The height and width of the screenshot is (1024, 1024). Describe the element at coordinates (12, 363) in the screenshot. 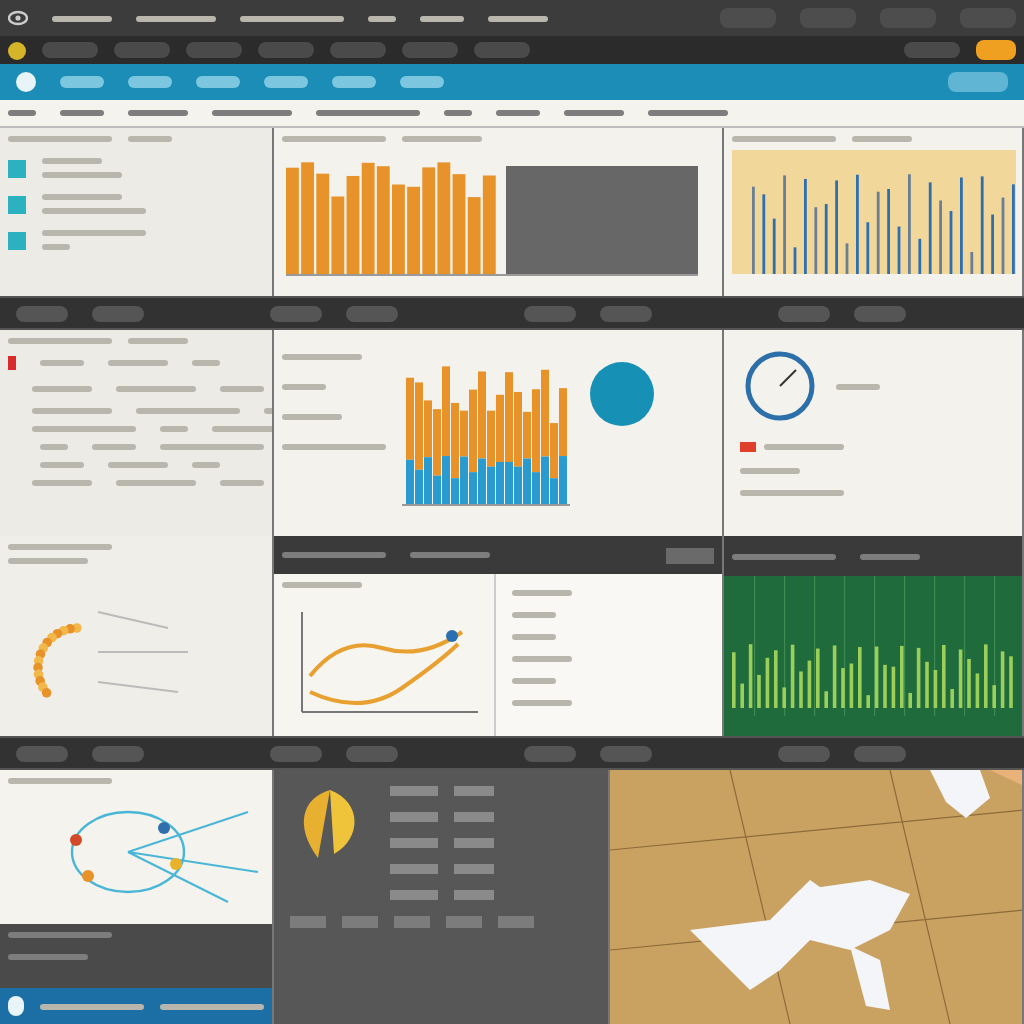

I see `alert-mark` at that location.